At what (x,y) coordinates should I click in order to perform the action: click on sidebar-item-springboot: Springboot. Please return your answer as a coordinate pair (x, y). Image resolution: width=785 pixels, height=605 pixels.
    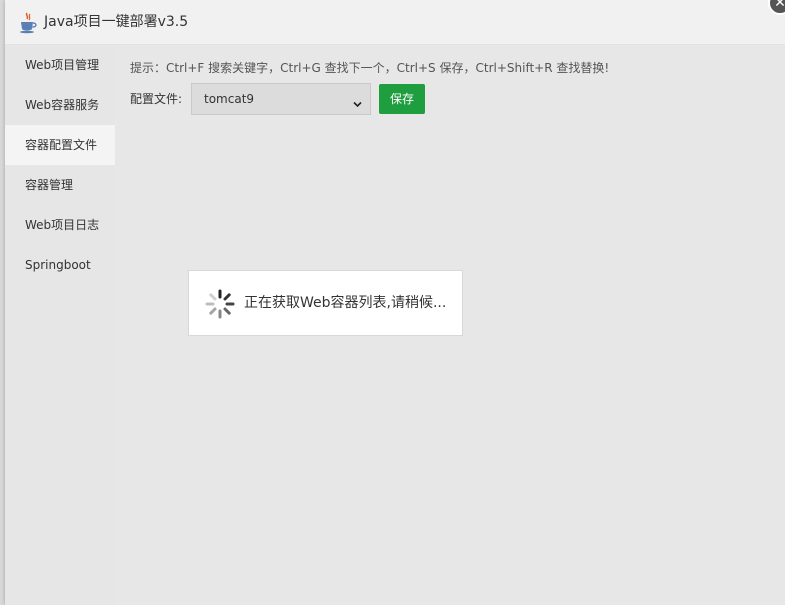
    Looking at the image, I should click on (60, 265).